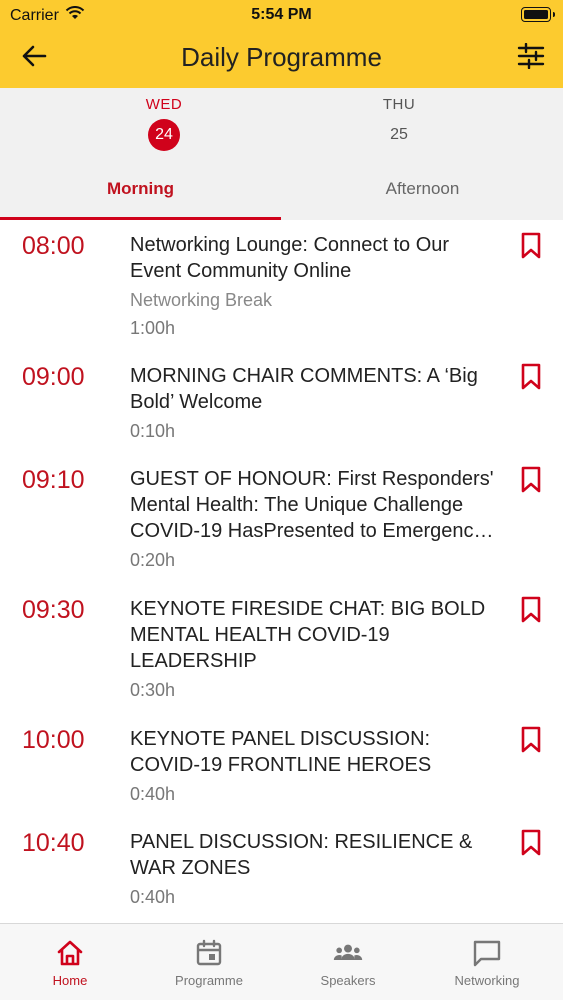  What do you see at coordinates (53, 843) in the screenshot?
I see `session-time: 10:40` at bounding box center [53, 843].